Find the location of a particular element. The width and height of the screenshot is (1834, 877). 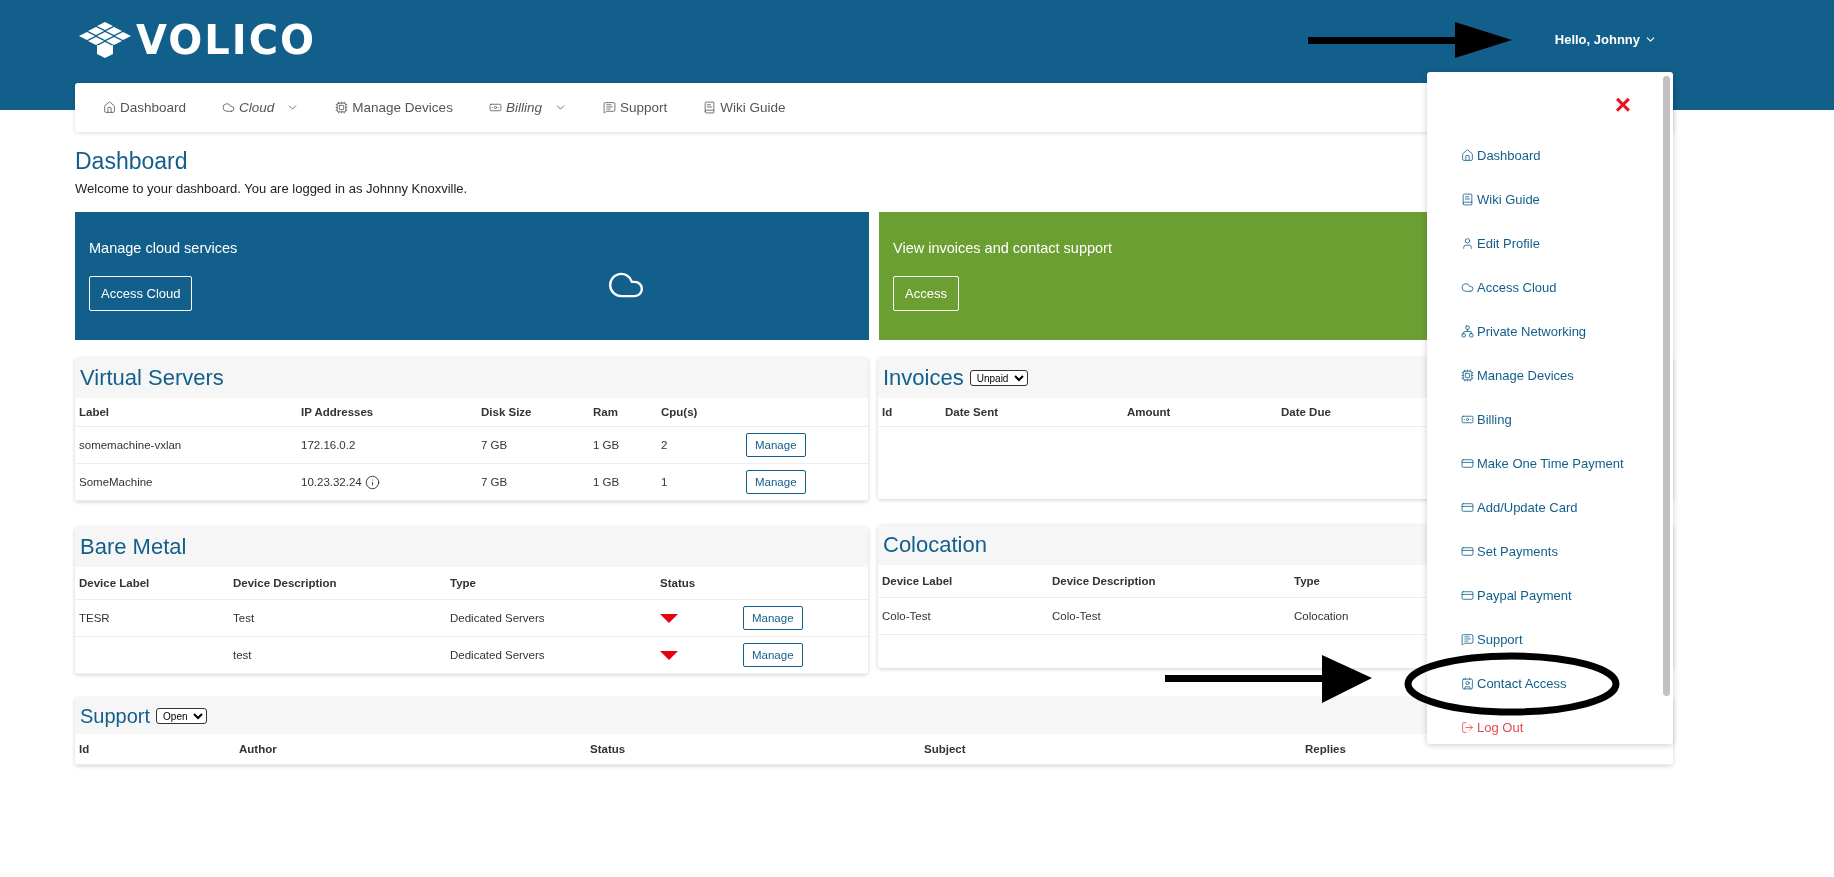

network-icon is located at coordinates (1467, 331).